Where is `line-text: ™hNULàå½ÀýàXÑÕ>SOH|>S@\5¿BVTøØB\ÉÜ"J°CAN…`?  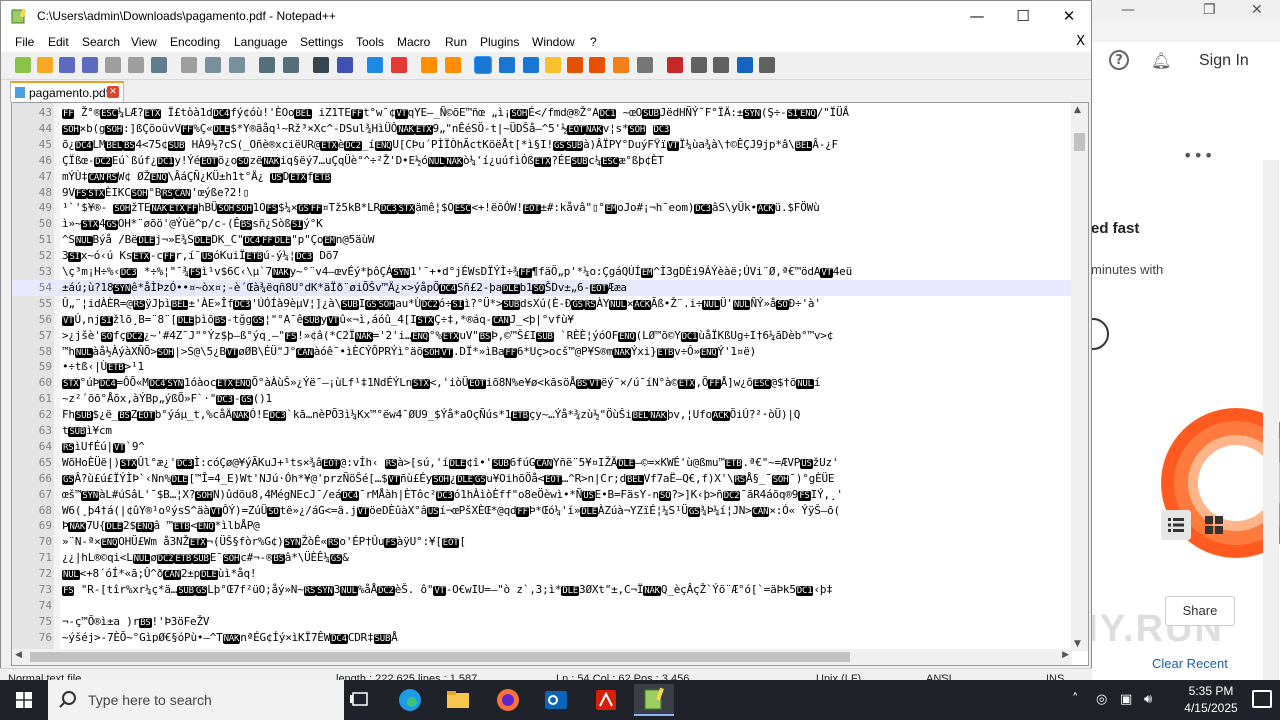
line-text: ™hNULàå½ÀýàXÑÕ>SOH|>S@\5¿BVTøØB\ÉÜ"J°CAN… is located at coordinates (409, 352).